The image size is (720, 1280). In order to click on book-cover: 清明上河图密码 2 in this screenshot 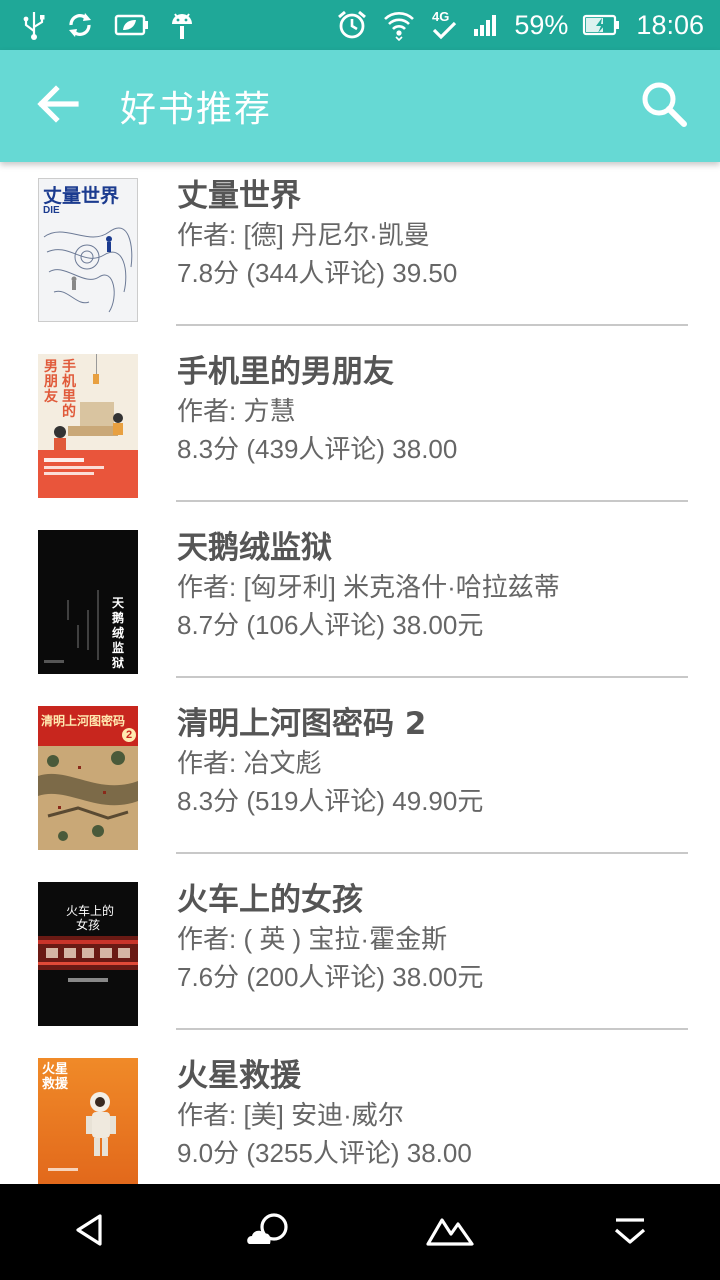, I will do `click(88, 778)`.